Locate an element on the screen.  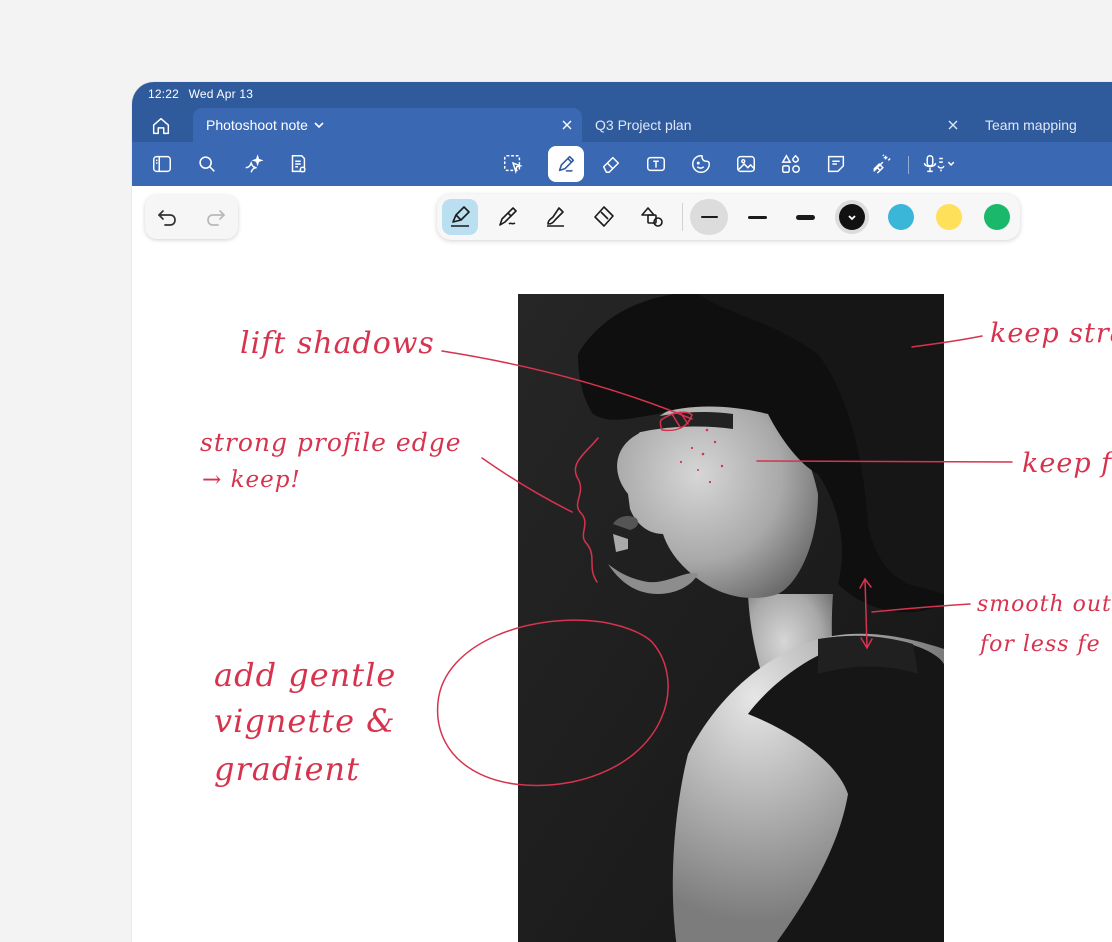
tab-team-mapping: Team mapping is located at coordinates (1042, 125).